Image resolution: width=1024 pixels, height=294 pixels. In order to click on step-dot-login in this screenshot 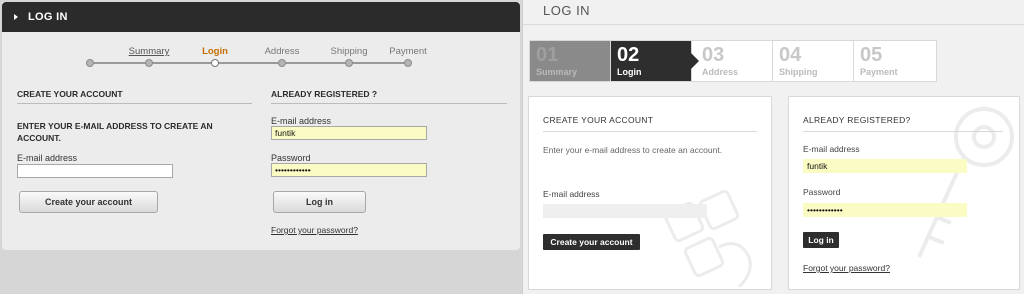, I will do `click(215, 63)`.